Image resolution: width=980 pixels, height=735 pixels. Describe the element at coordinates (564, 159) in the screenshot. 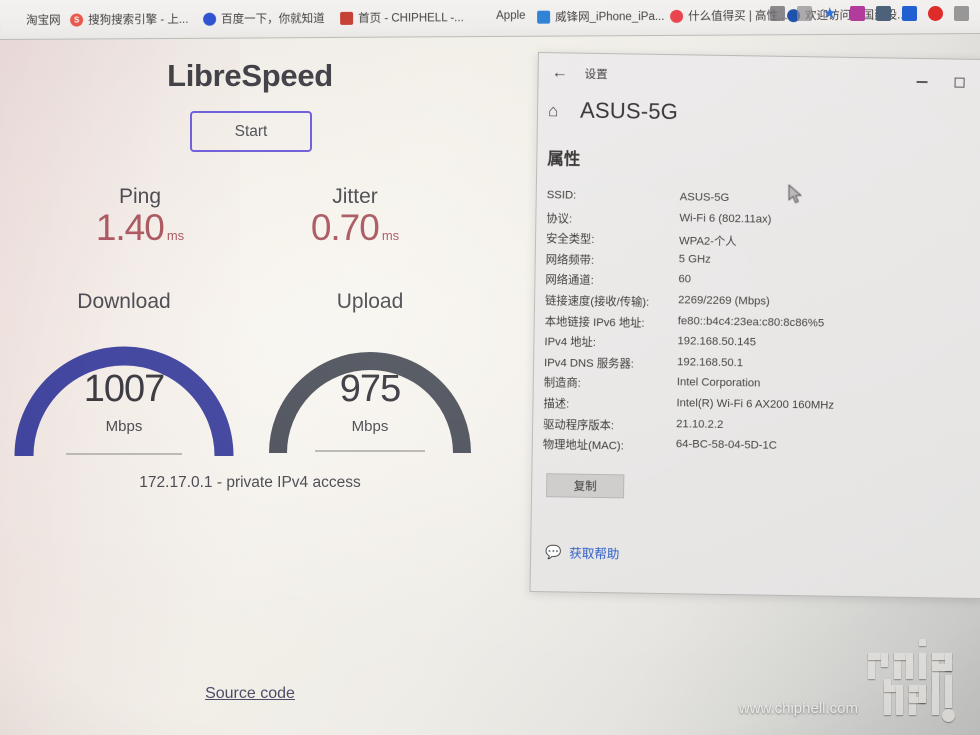

I see `section-title: 属性` at that location.